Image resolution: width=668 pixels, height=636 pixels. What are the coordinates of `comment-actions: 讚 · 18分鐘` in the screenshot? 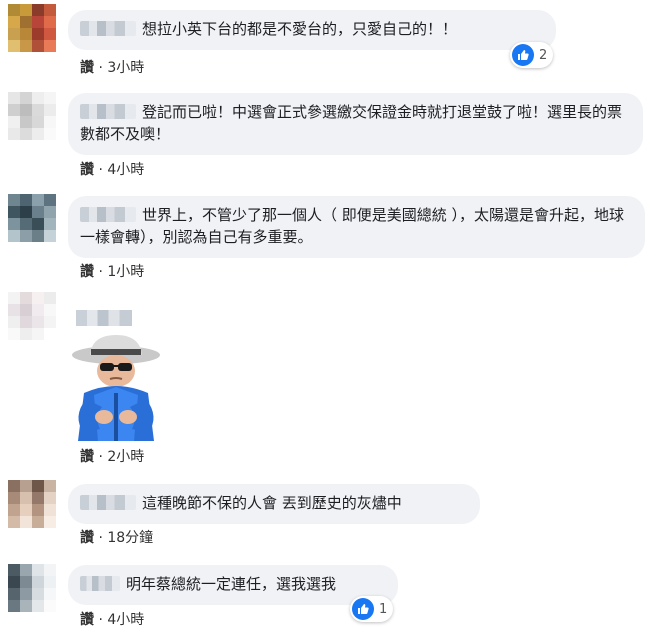 It's located at (117, 538).